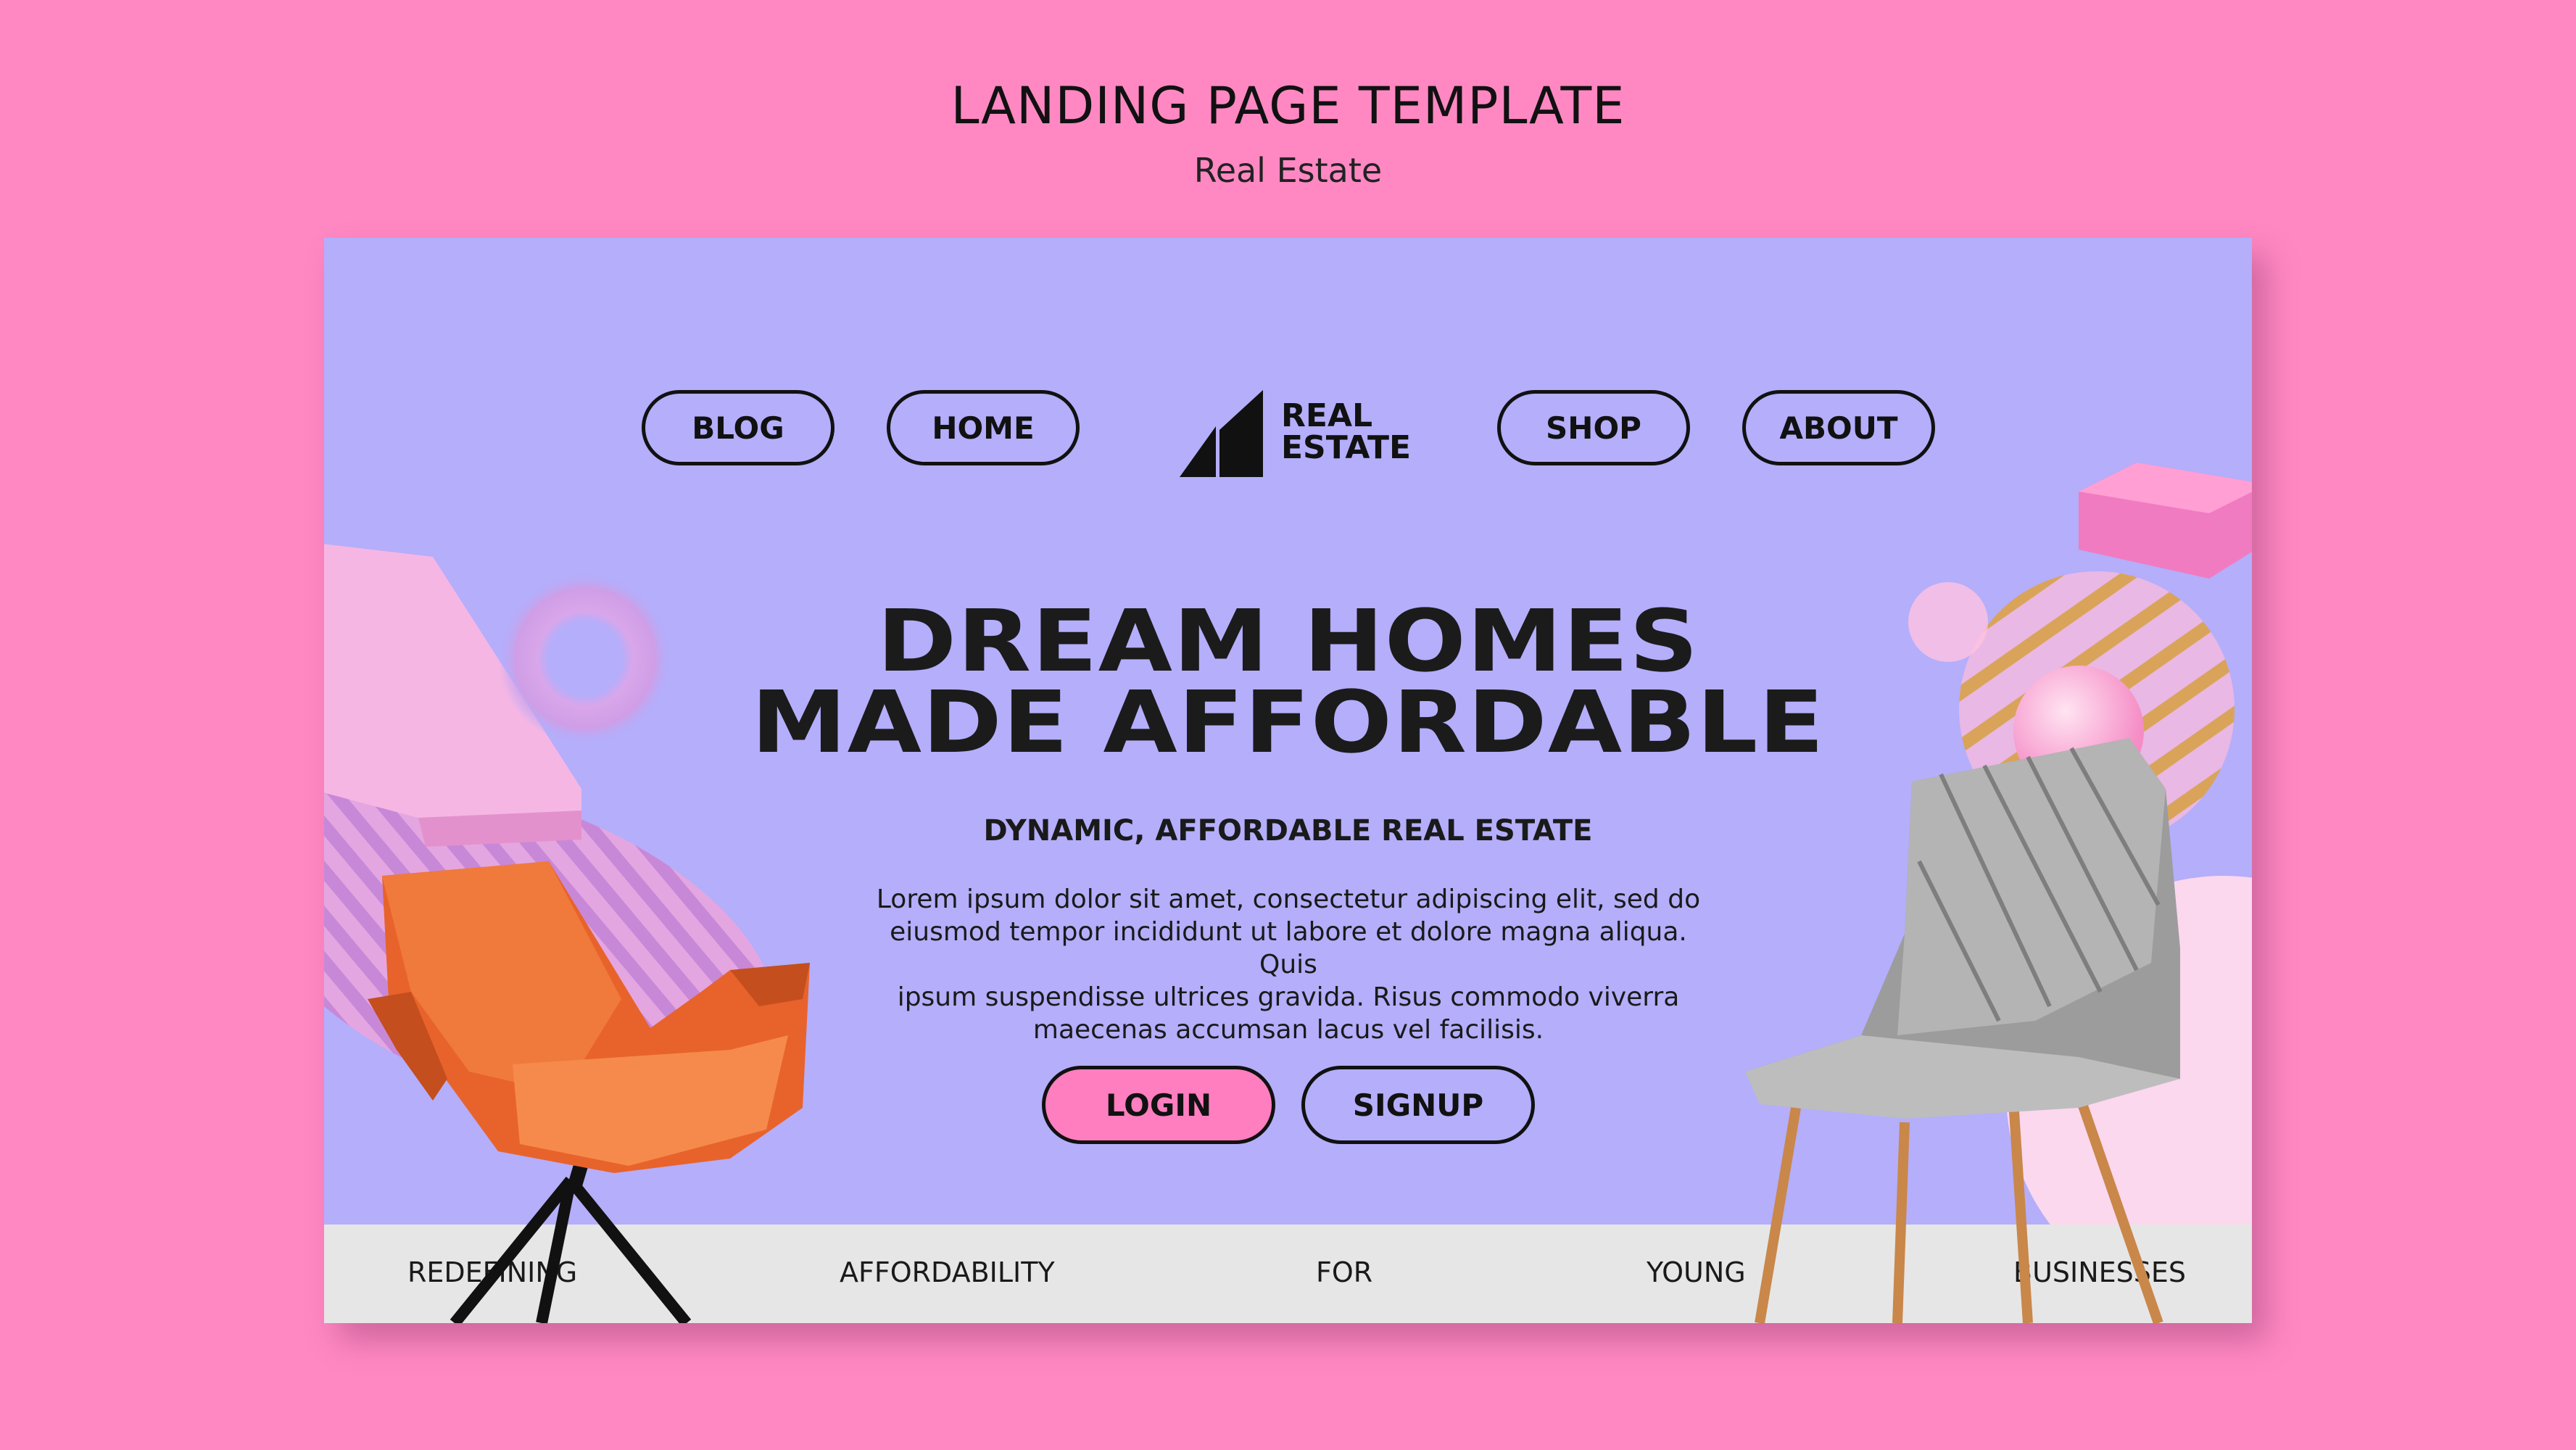  Describe the element at coordinates (1963, 1030) in the screenshot. I see `gray-chair-image` at that location.